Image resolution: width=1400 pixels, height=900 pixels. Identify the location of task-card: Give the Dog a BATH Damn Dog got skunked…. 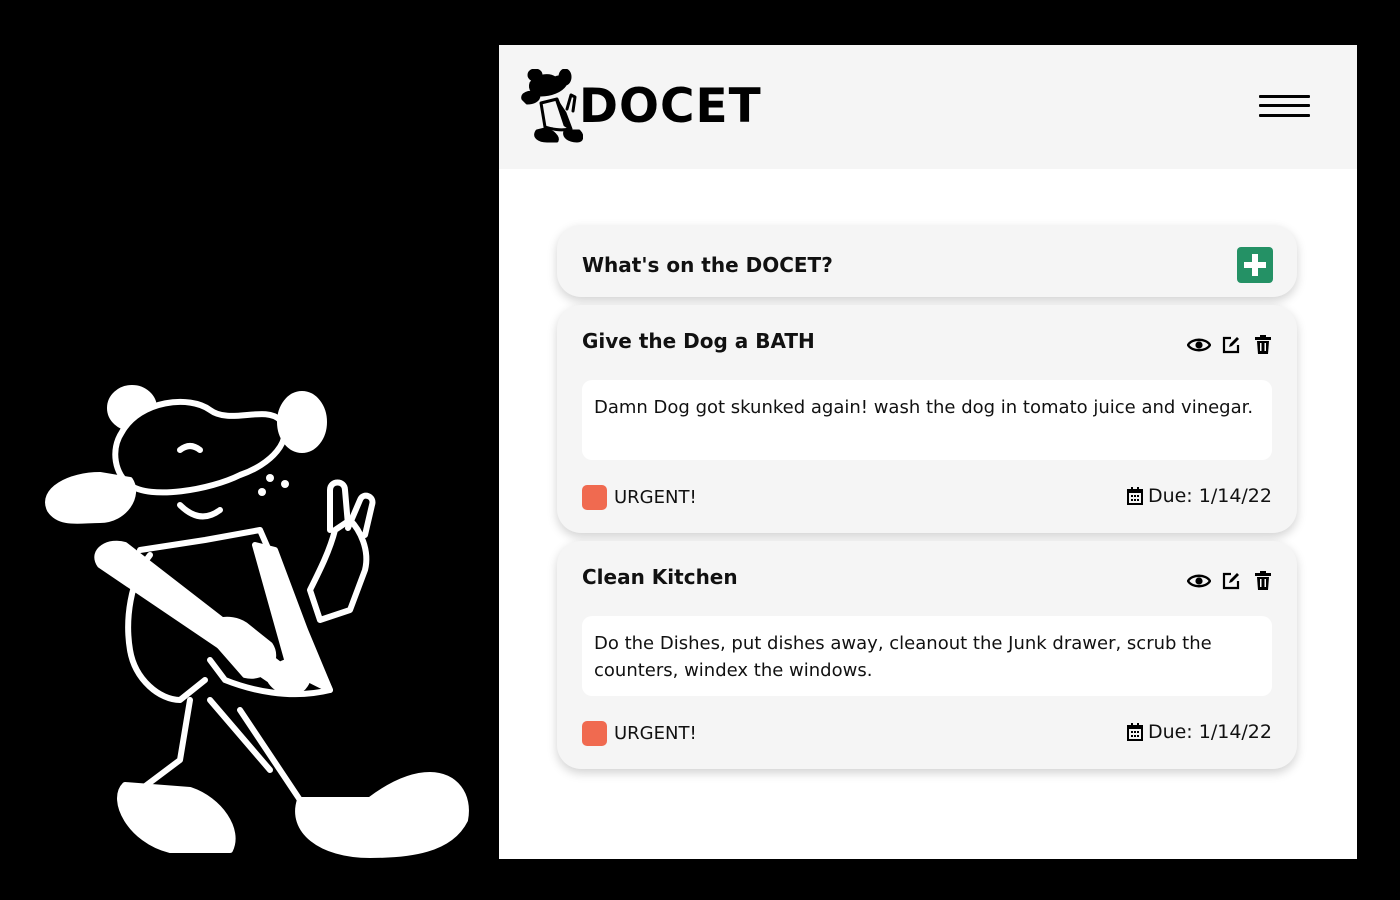
(927, 419).